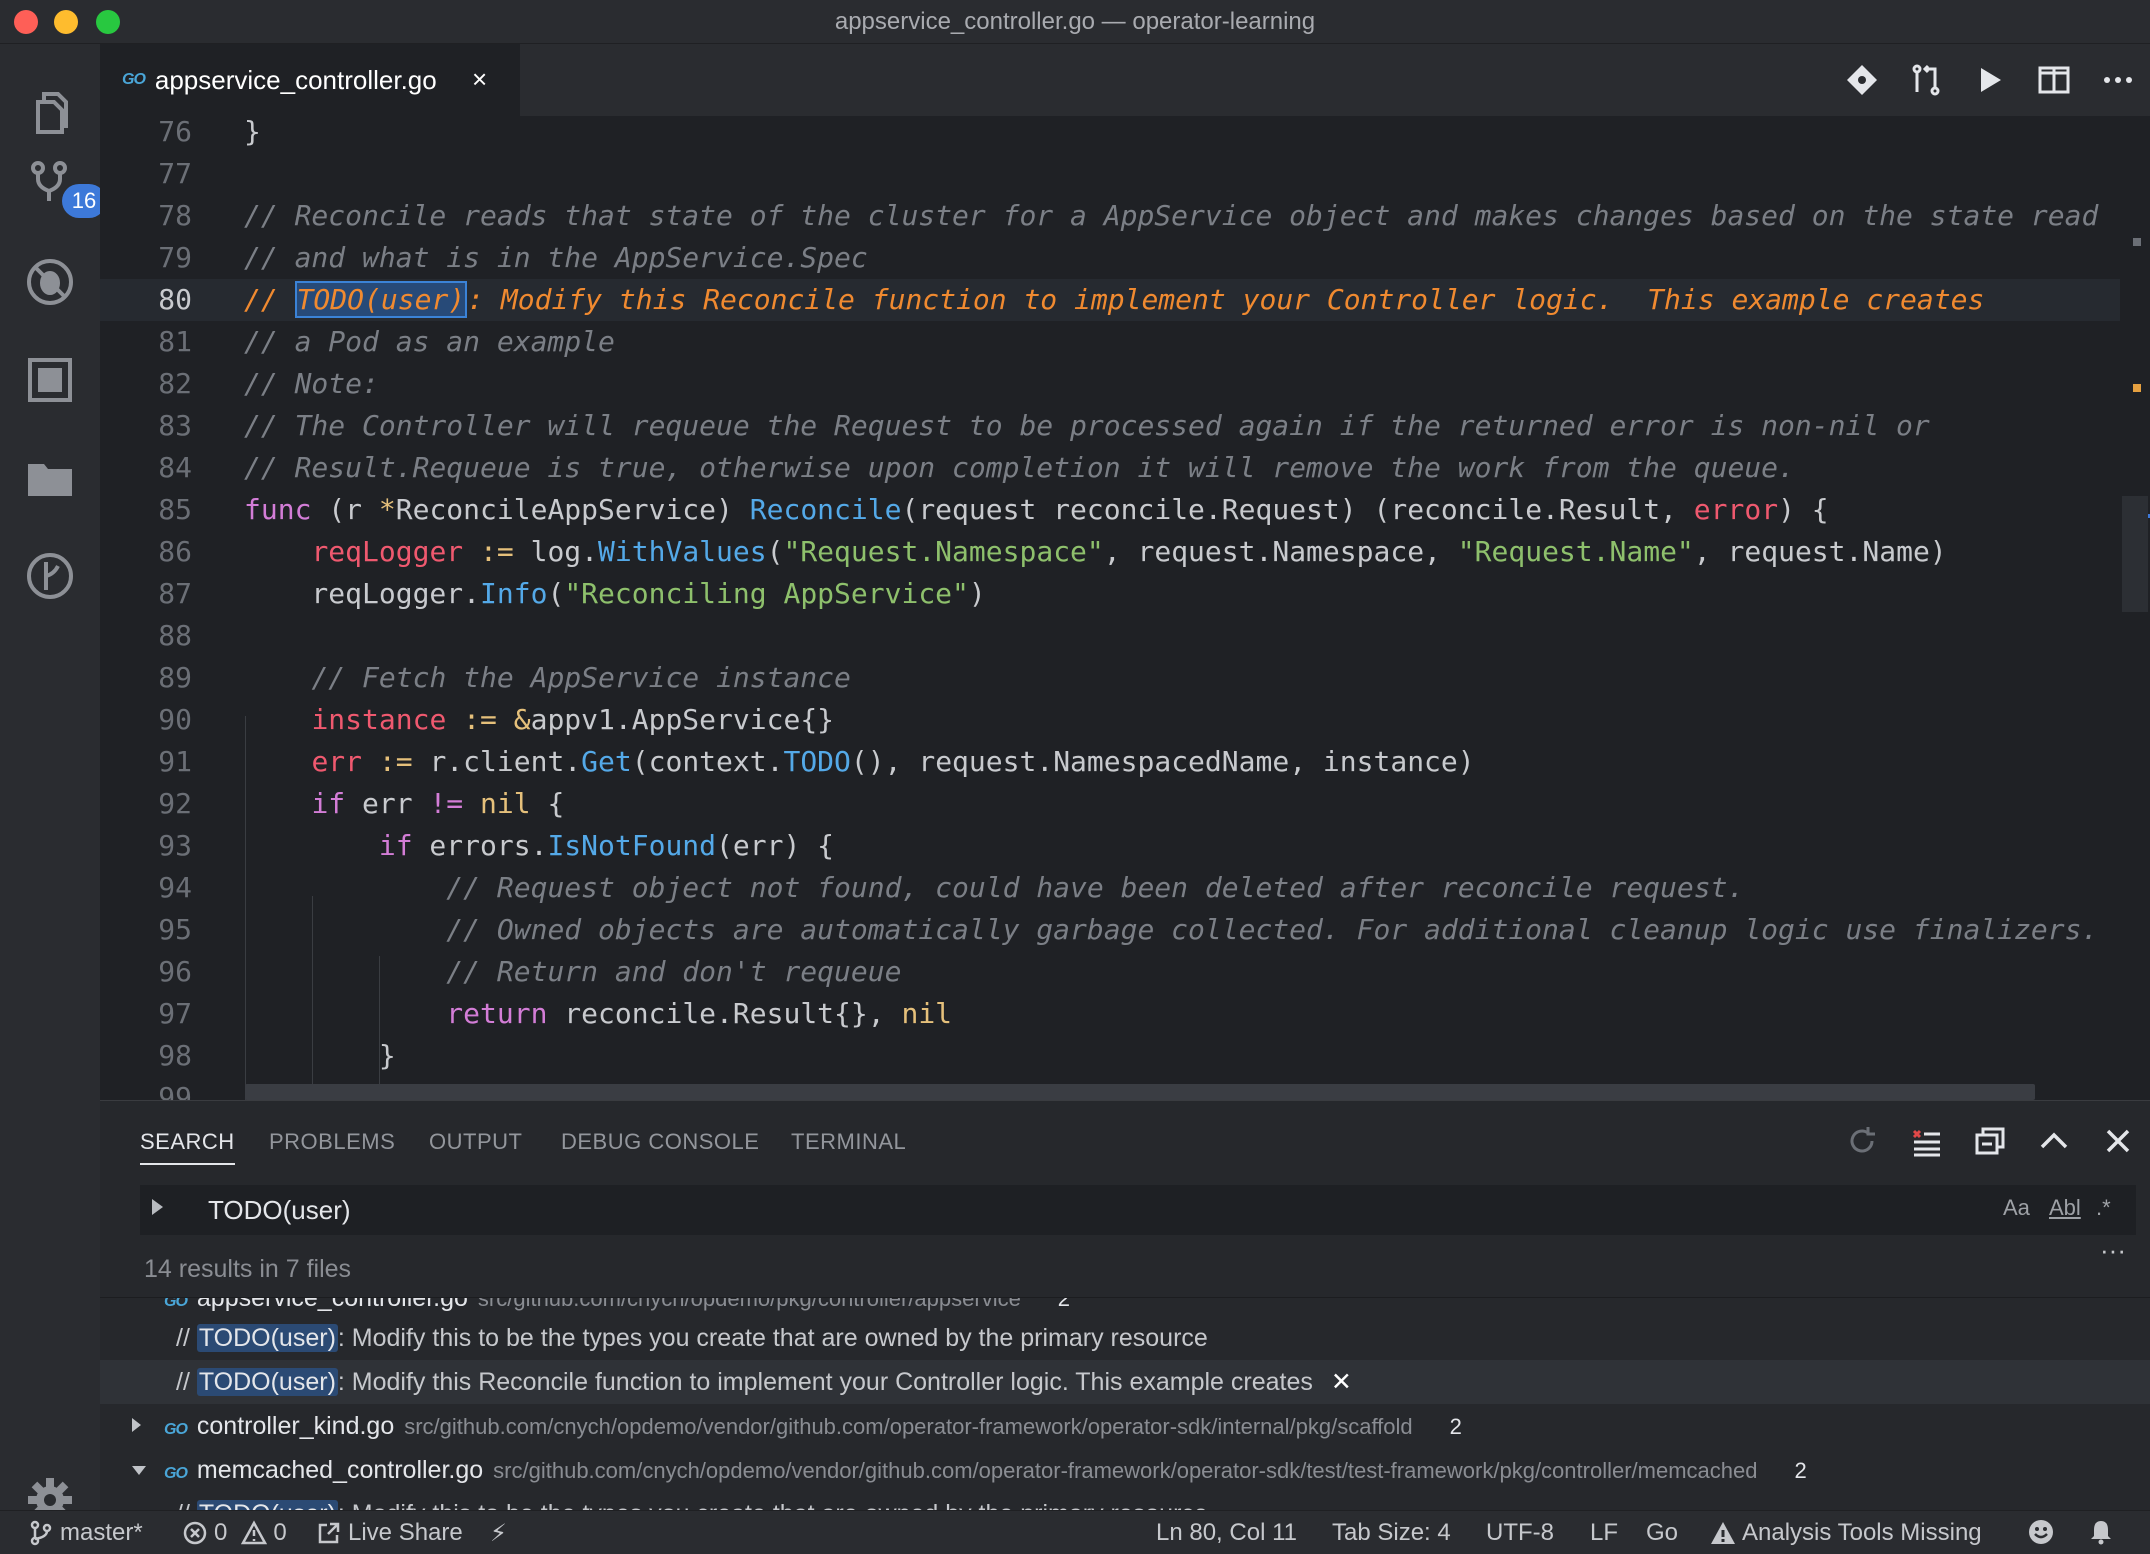 The image size is (2150, 1554). Describe the element at coordinates (1110, 720) in the screenshot. I see `code-line: 90 instance := &appv1.AppService{}` at that location.